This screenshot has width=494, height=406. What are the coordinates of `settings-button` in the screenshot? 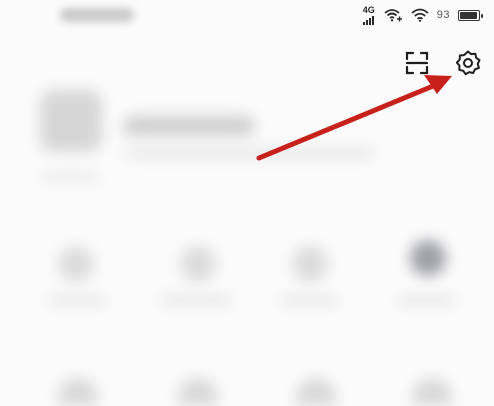 It's located at (468, 63).